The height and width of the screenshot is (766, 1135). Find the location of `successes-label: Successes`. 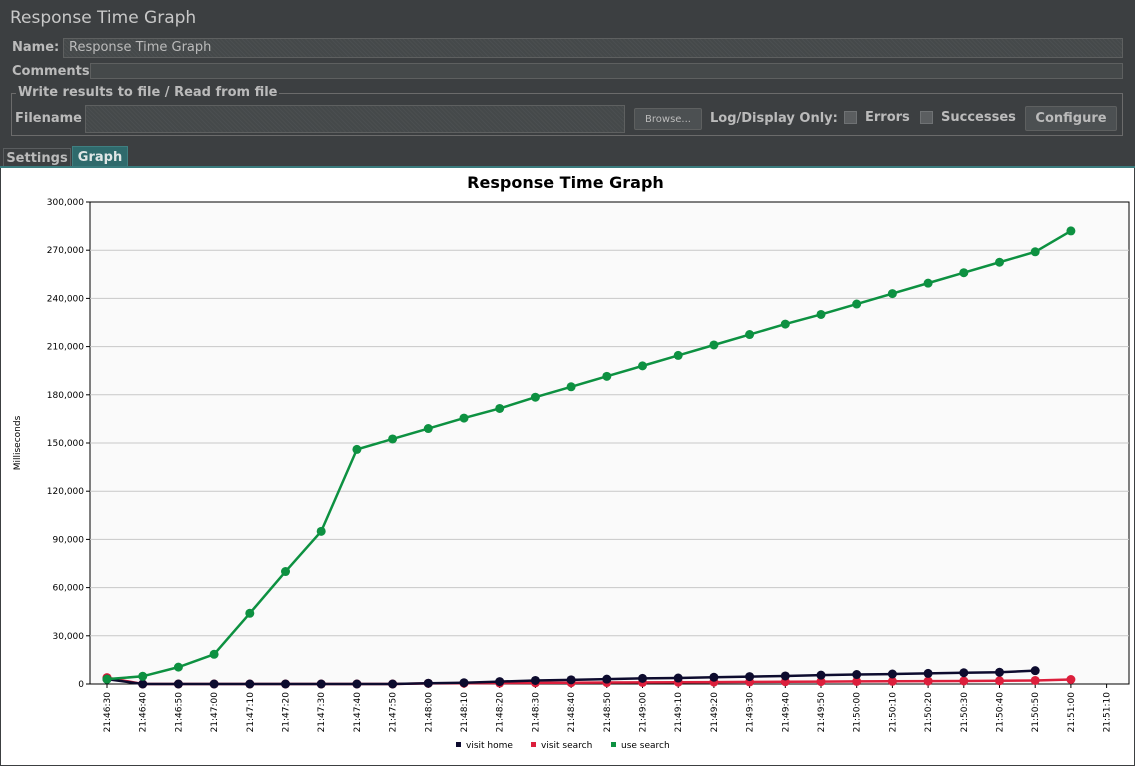

successes-label: Successes is located at coordinates (978, 117).